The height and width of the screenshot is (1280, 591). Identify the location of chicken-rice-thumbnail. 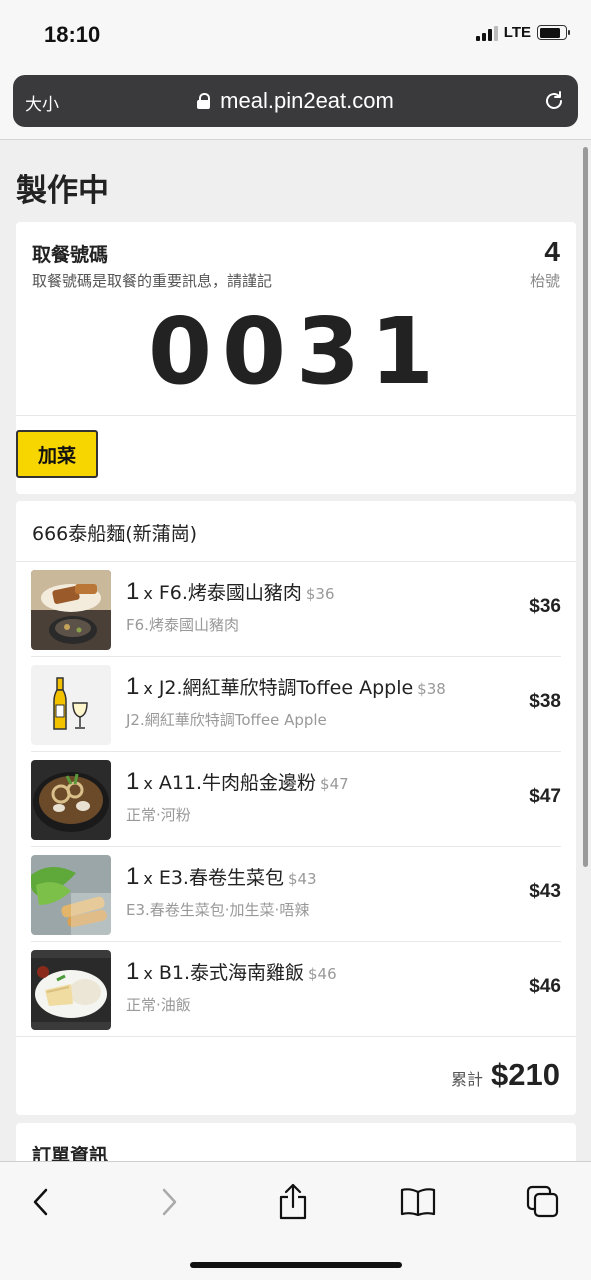
(71, 990).